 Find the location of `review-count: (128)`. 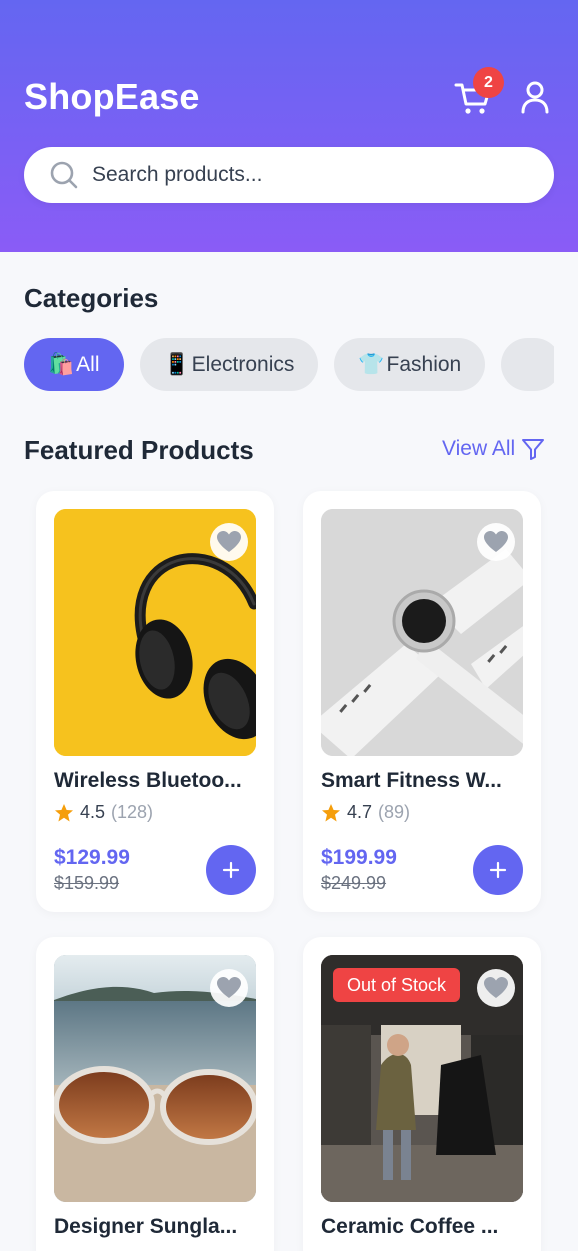

review-count: (128) is located at coordinates (132, 812).